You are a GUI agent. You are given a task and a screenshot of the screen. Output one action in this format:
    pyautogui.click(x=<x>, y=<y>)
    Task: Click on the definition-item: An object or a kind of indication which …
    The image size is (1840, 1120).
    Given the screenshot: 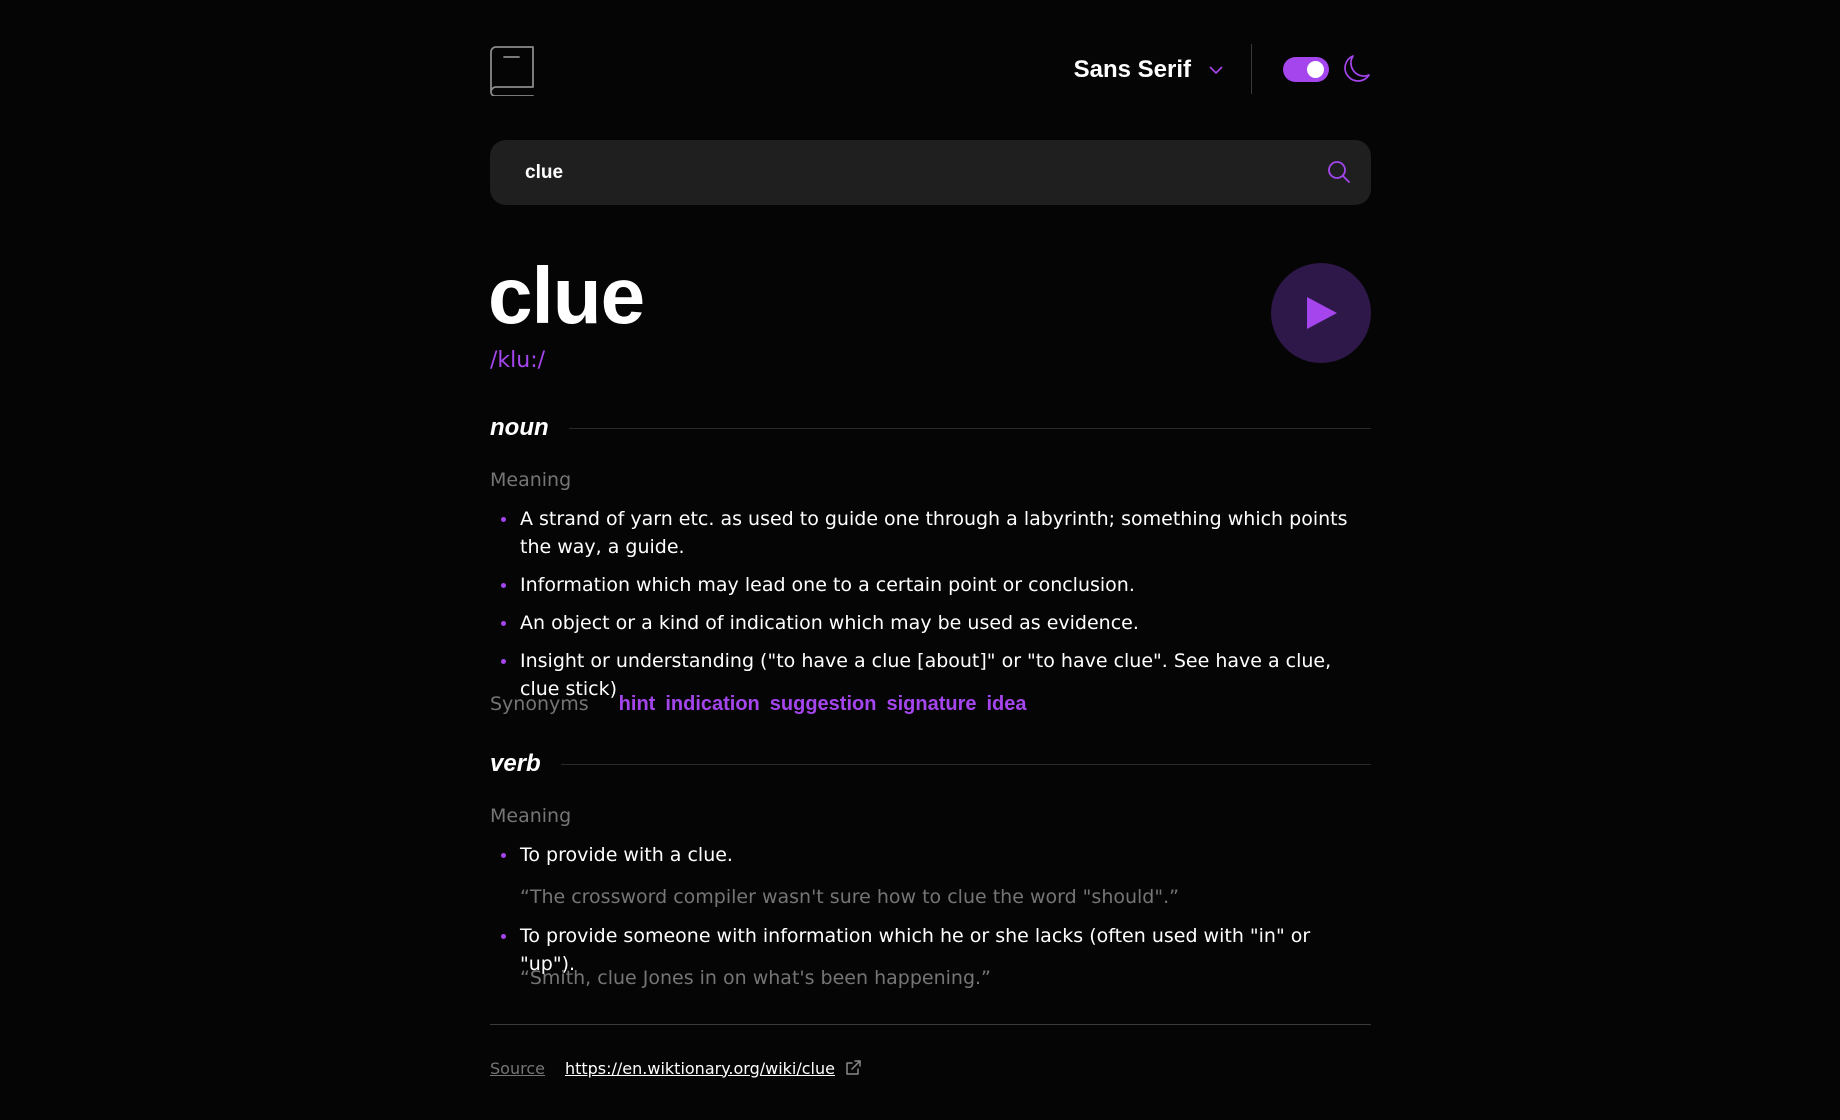 What is the action you would take?
    pyautogui.click(x=930, y=623)
    